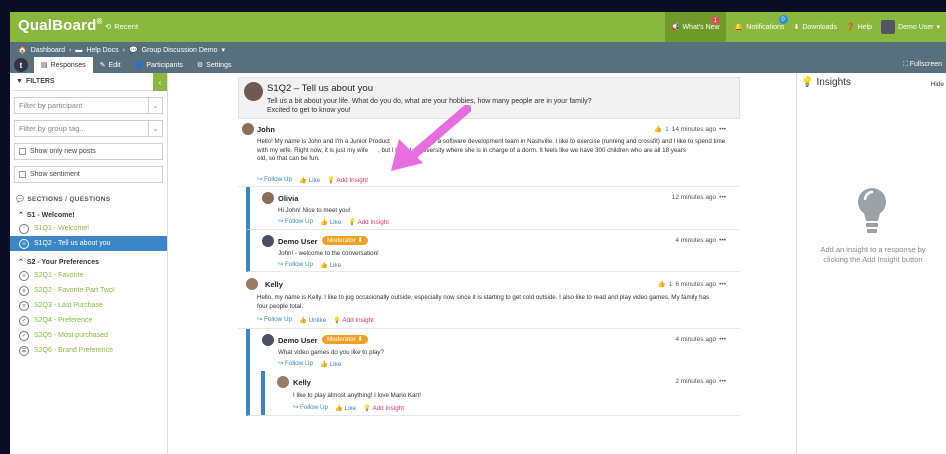 This screenshot has height=454, width=946. What do you see at coordinates (200, 65) in the screenshot?
I see `gear-icon: ⚙` at bounding box center [200, 65].